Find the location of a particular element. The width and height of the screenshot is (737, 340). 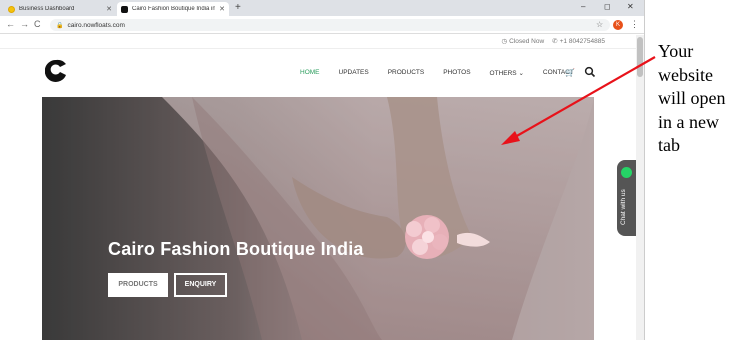

cart-icon: 🛒 is located at coordinates (570, 72).